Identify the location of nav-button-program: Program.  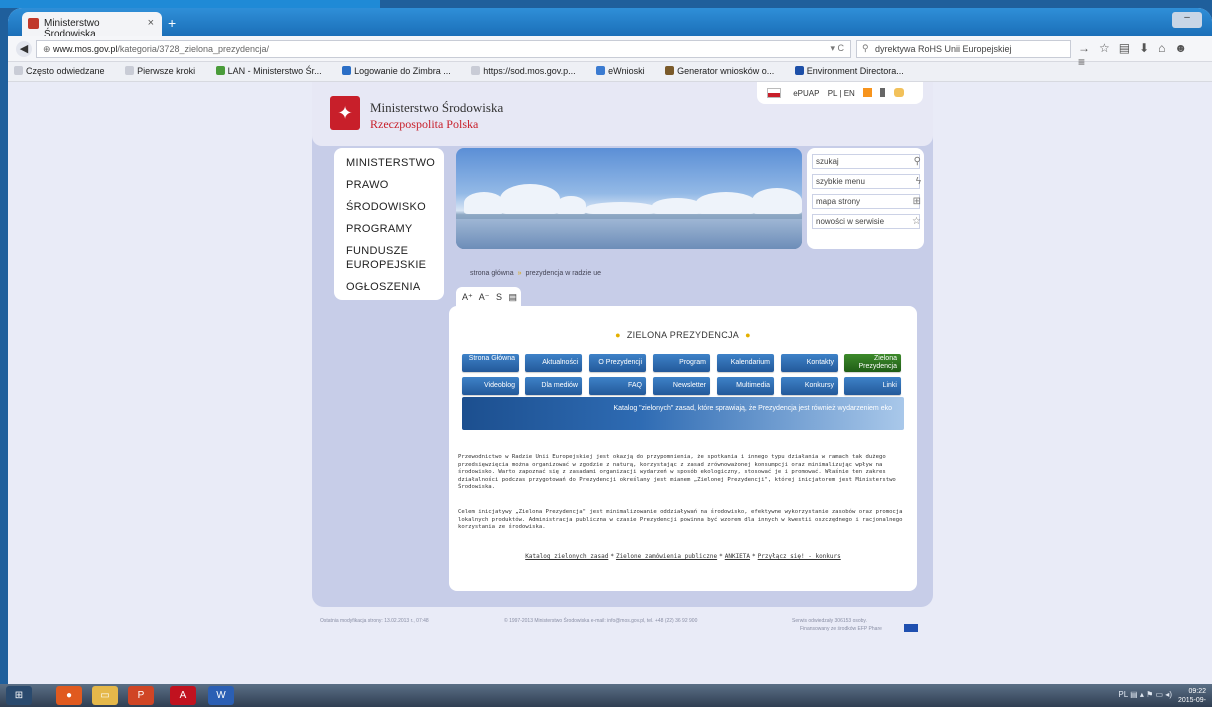
(681, 363).